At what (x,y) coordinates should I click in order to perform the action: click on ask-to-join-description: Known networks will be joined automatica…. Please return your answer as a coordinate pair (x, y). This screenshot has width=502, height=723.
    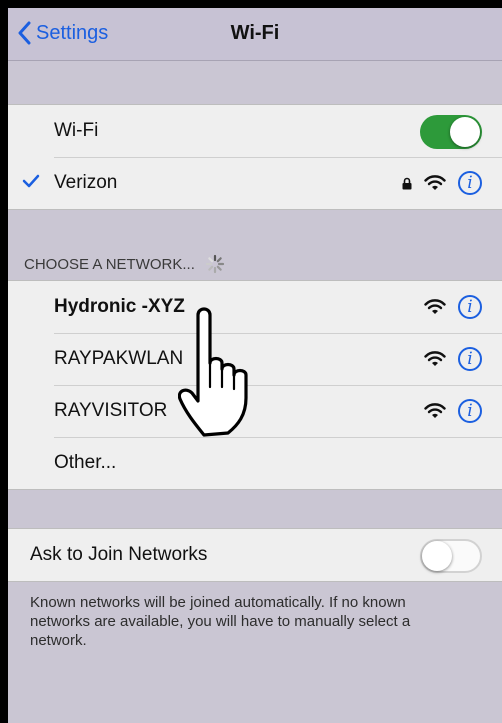
    Looking at the image, I should click on (220, 621).